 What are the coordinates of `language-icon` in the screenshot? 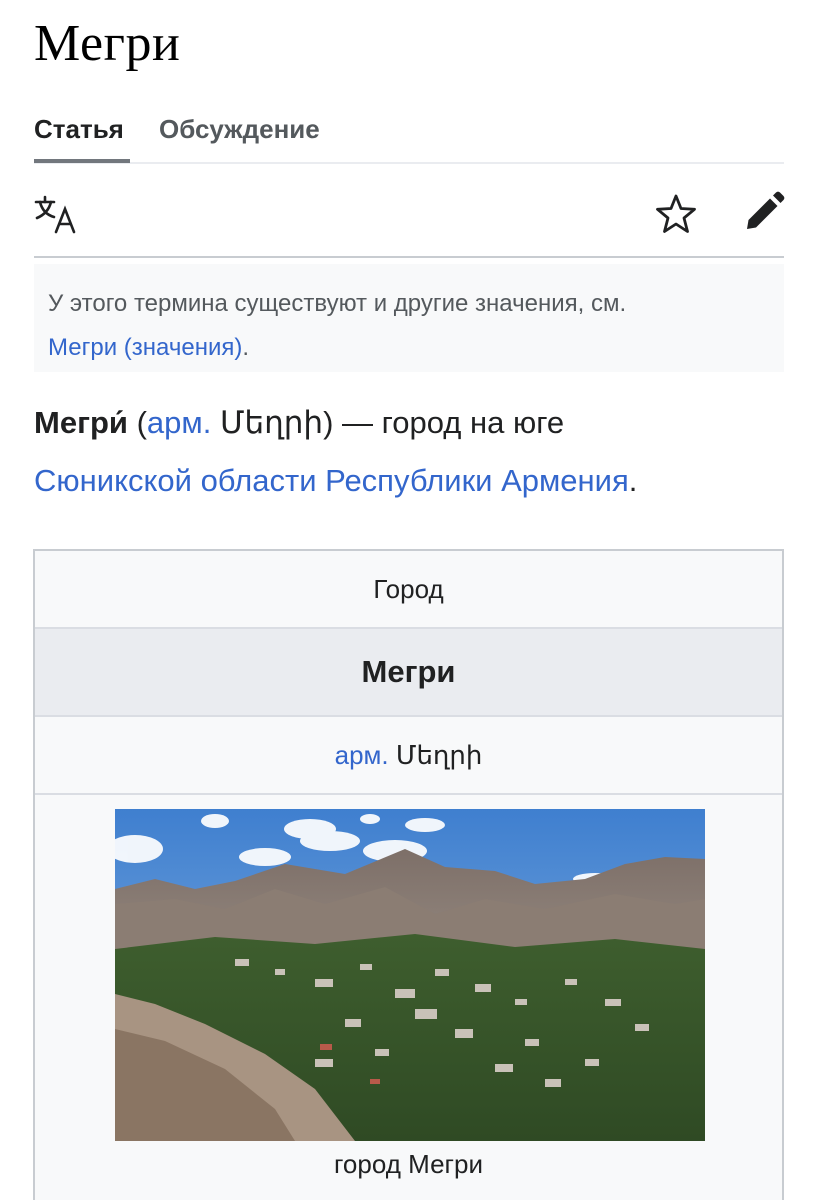 It's located at (56, 216).